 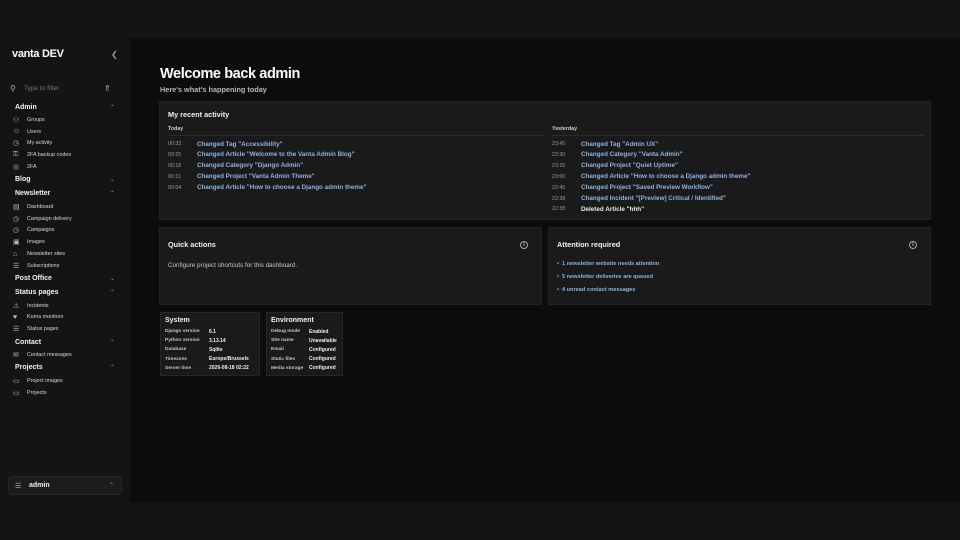 I want to click on activity-row: 00:18 Changed Category "Django Admin", so click(x=235, y=166).